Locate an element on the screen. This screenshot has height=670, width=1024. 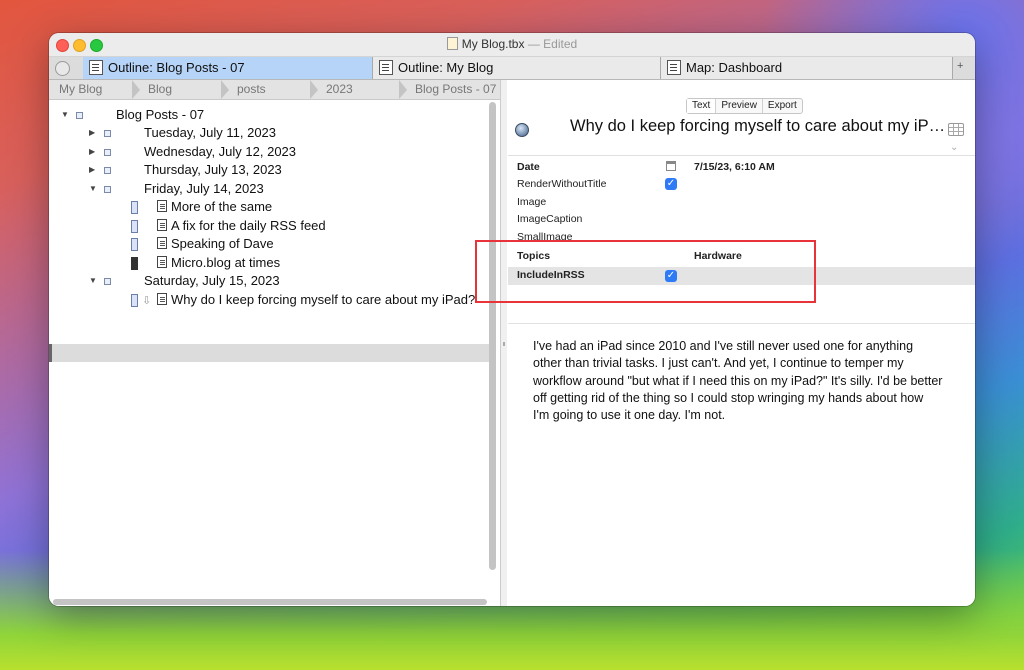
render-without-title-checkbox: ✓ is located at coordinates (671, 184).